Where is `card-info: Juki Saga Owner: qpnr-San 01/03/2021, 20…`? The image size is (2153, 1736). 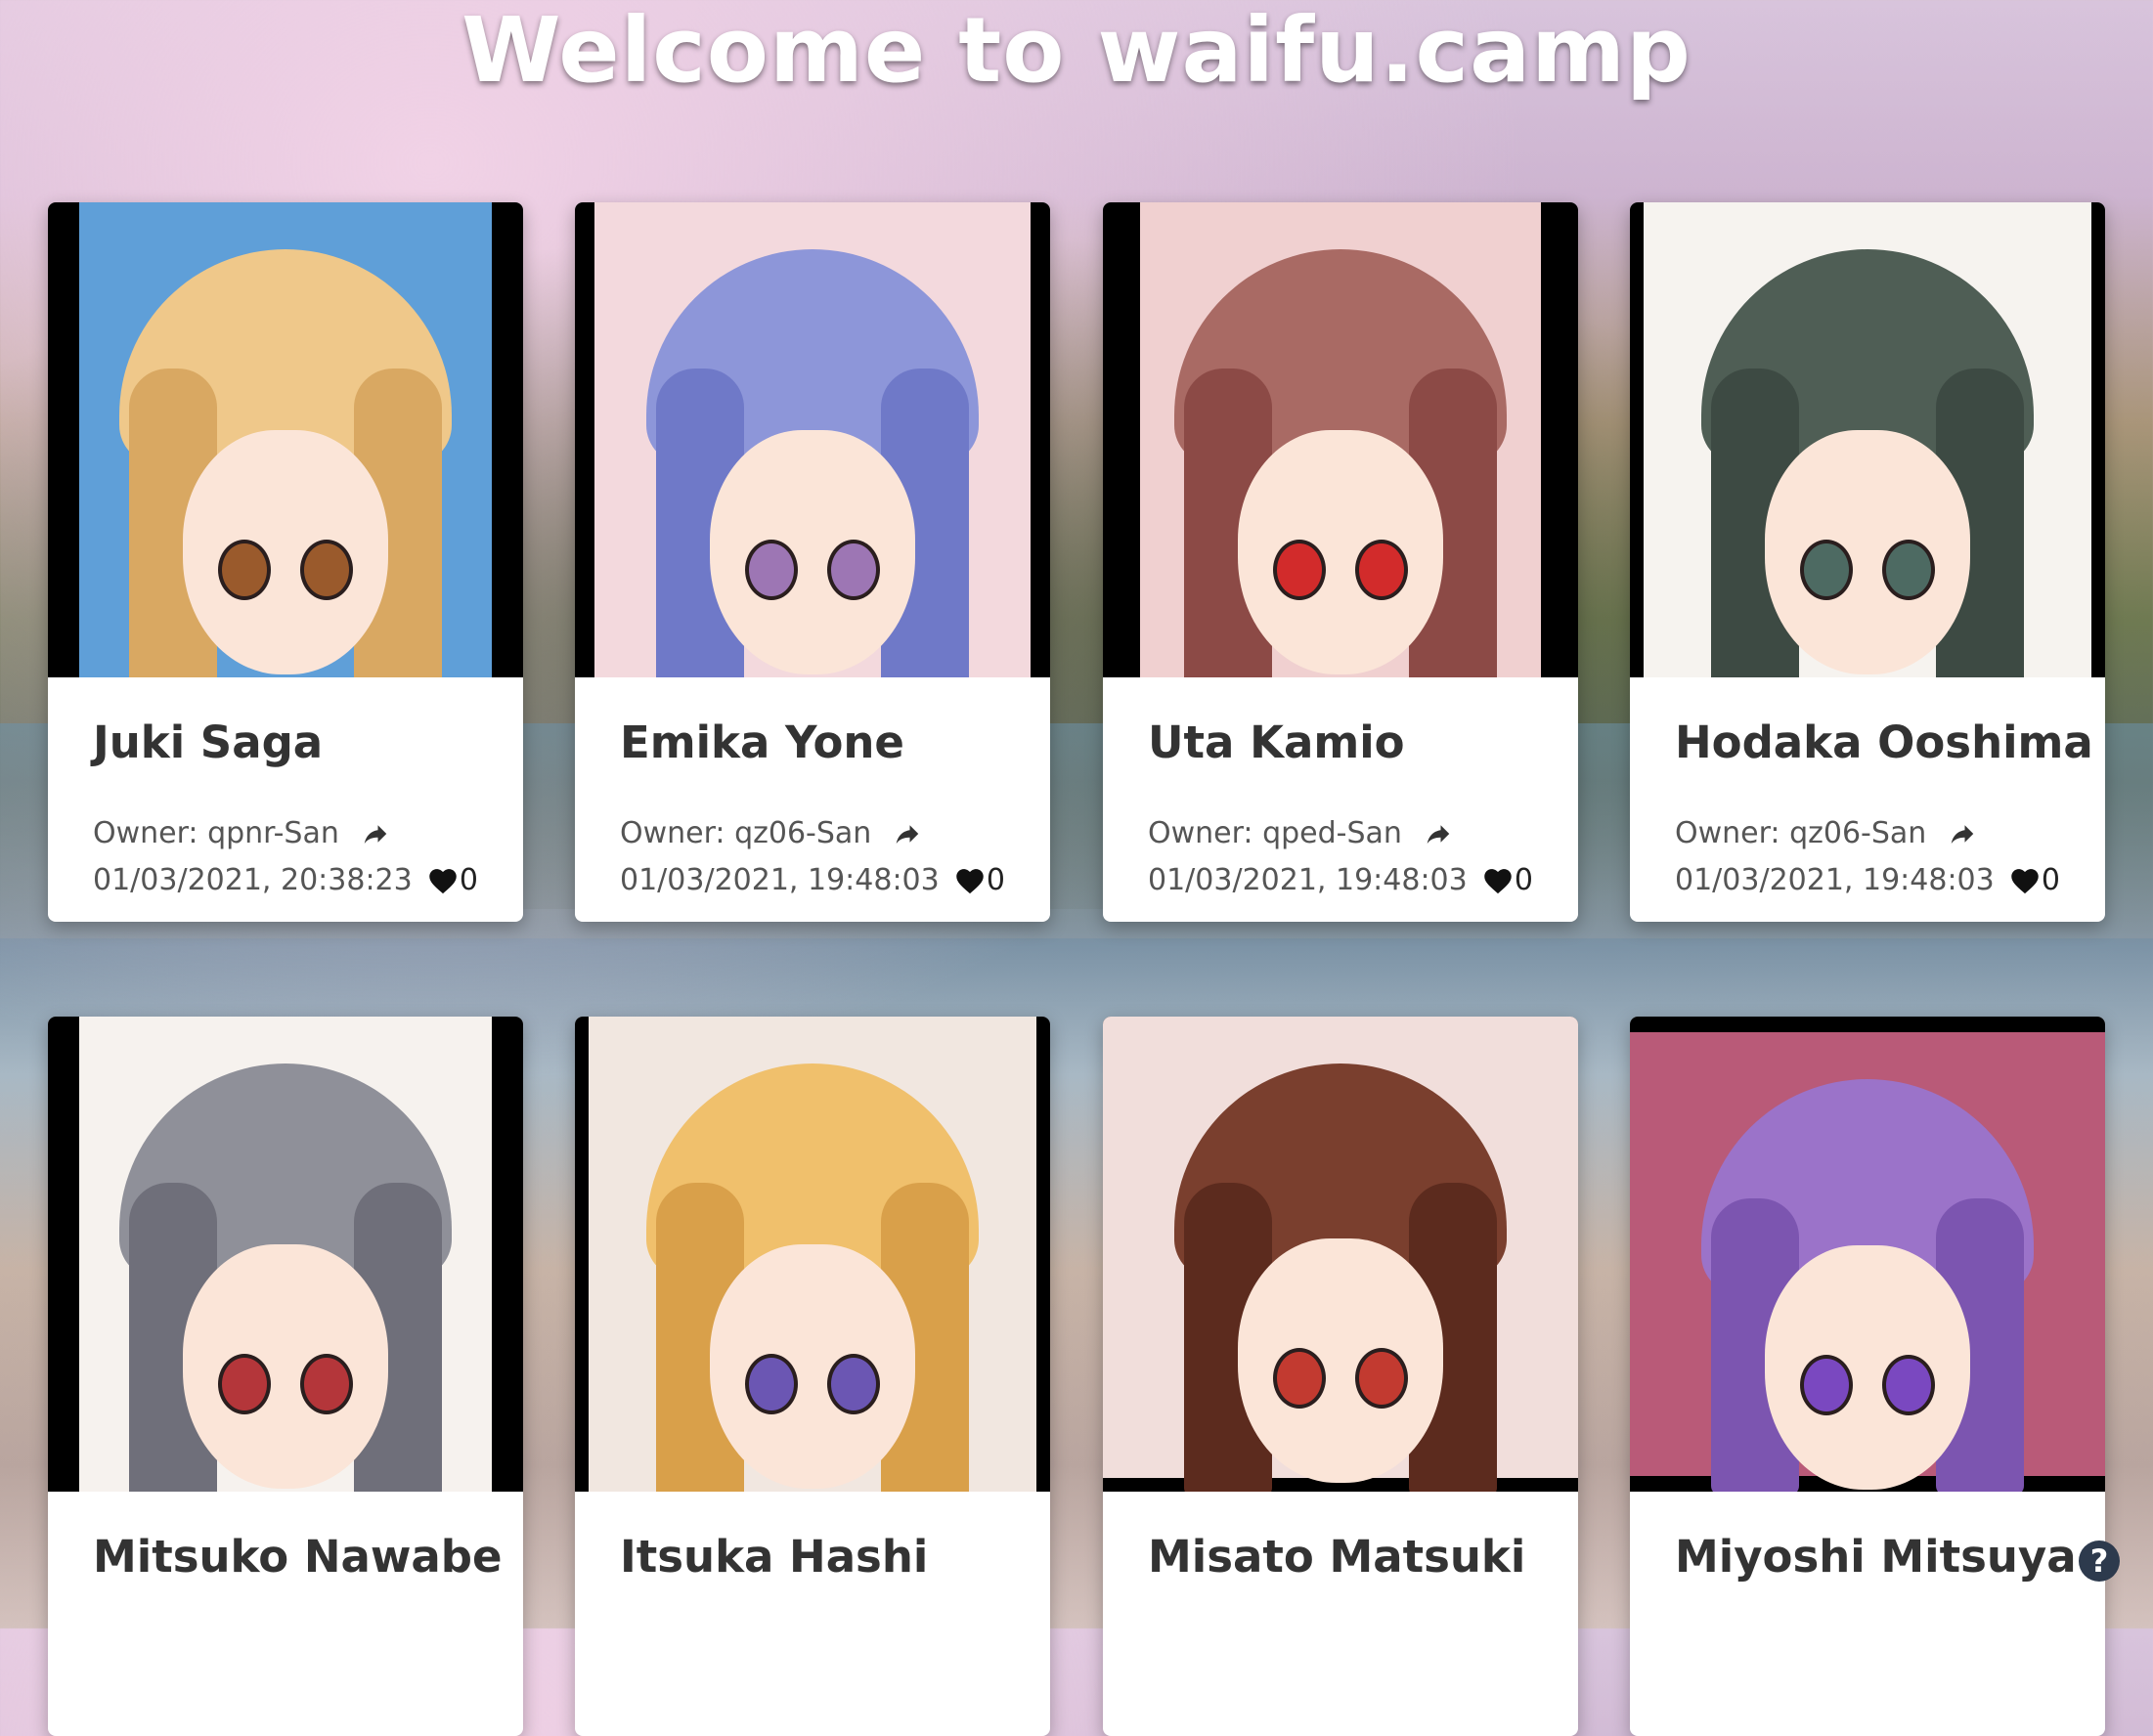
card-info: Juki Saga Owner: qpnr-San 01/03/2021, 20… is located at coordinates (285, 799).